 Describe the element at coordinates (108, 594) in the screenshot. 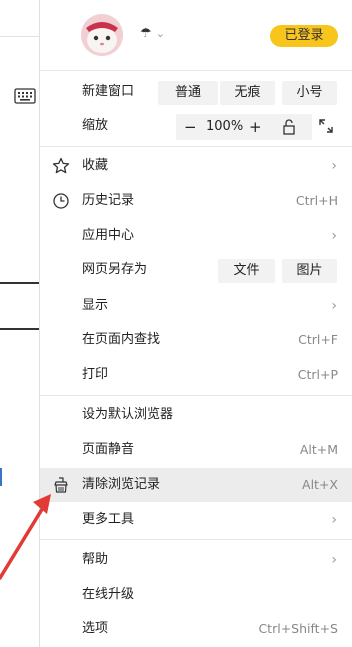

I see `online-upgrade-label: 在线升级` at that location.